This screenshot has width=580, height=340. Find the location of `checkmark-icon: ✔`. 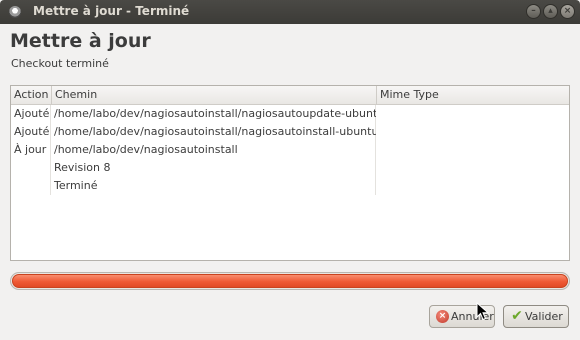

checkmark-icon: ✔ is located at coordinates (517, 316).